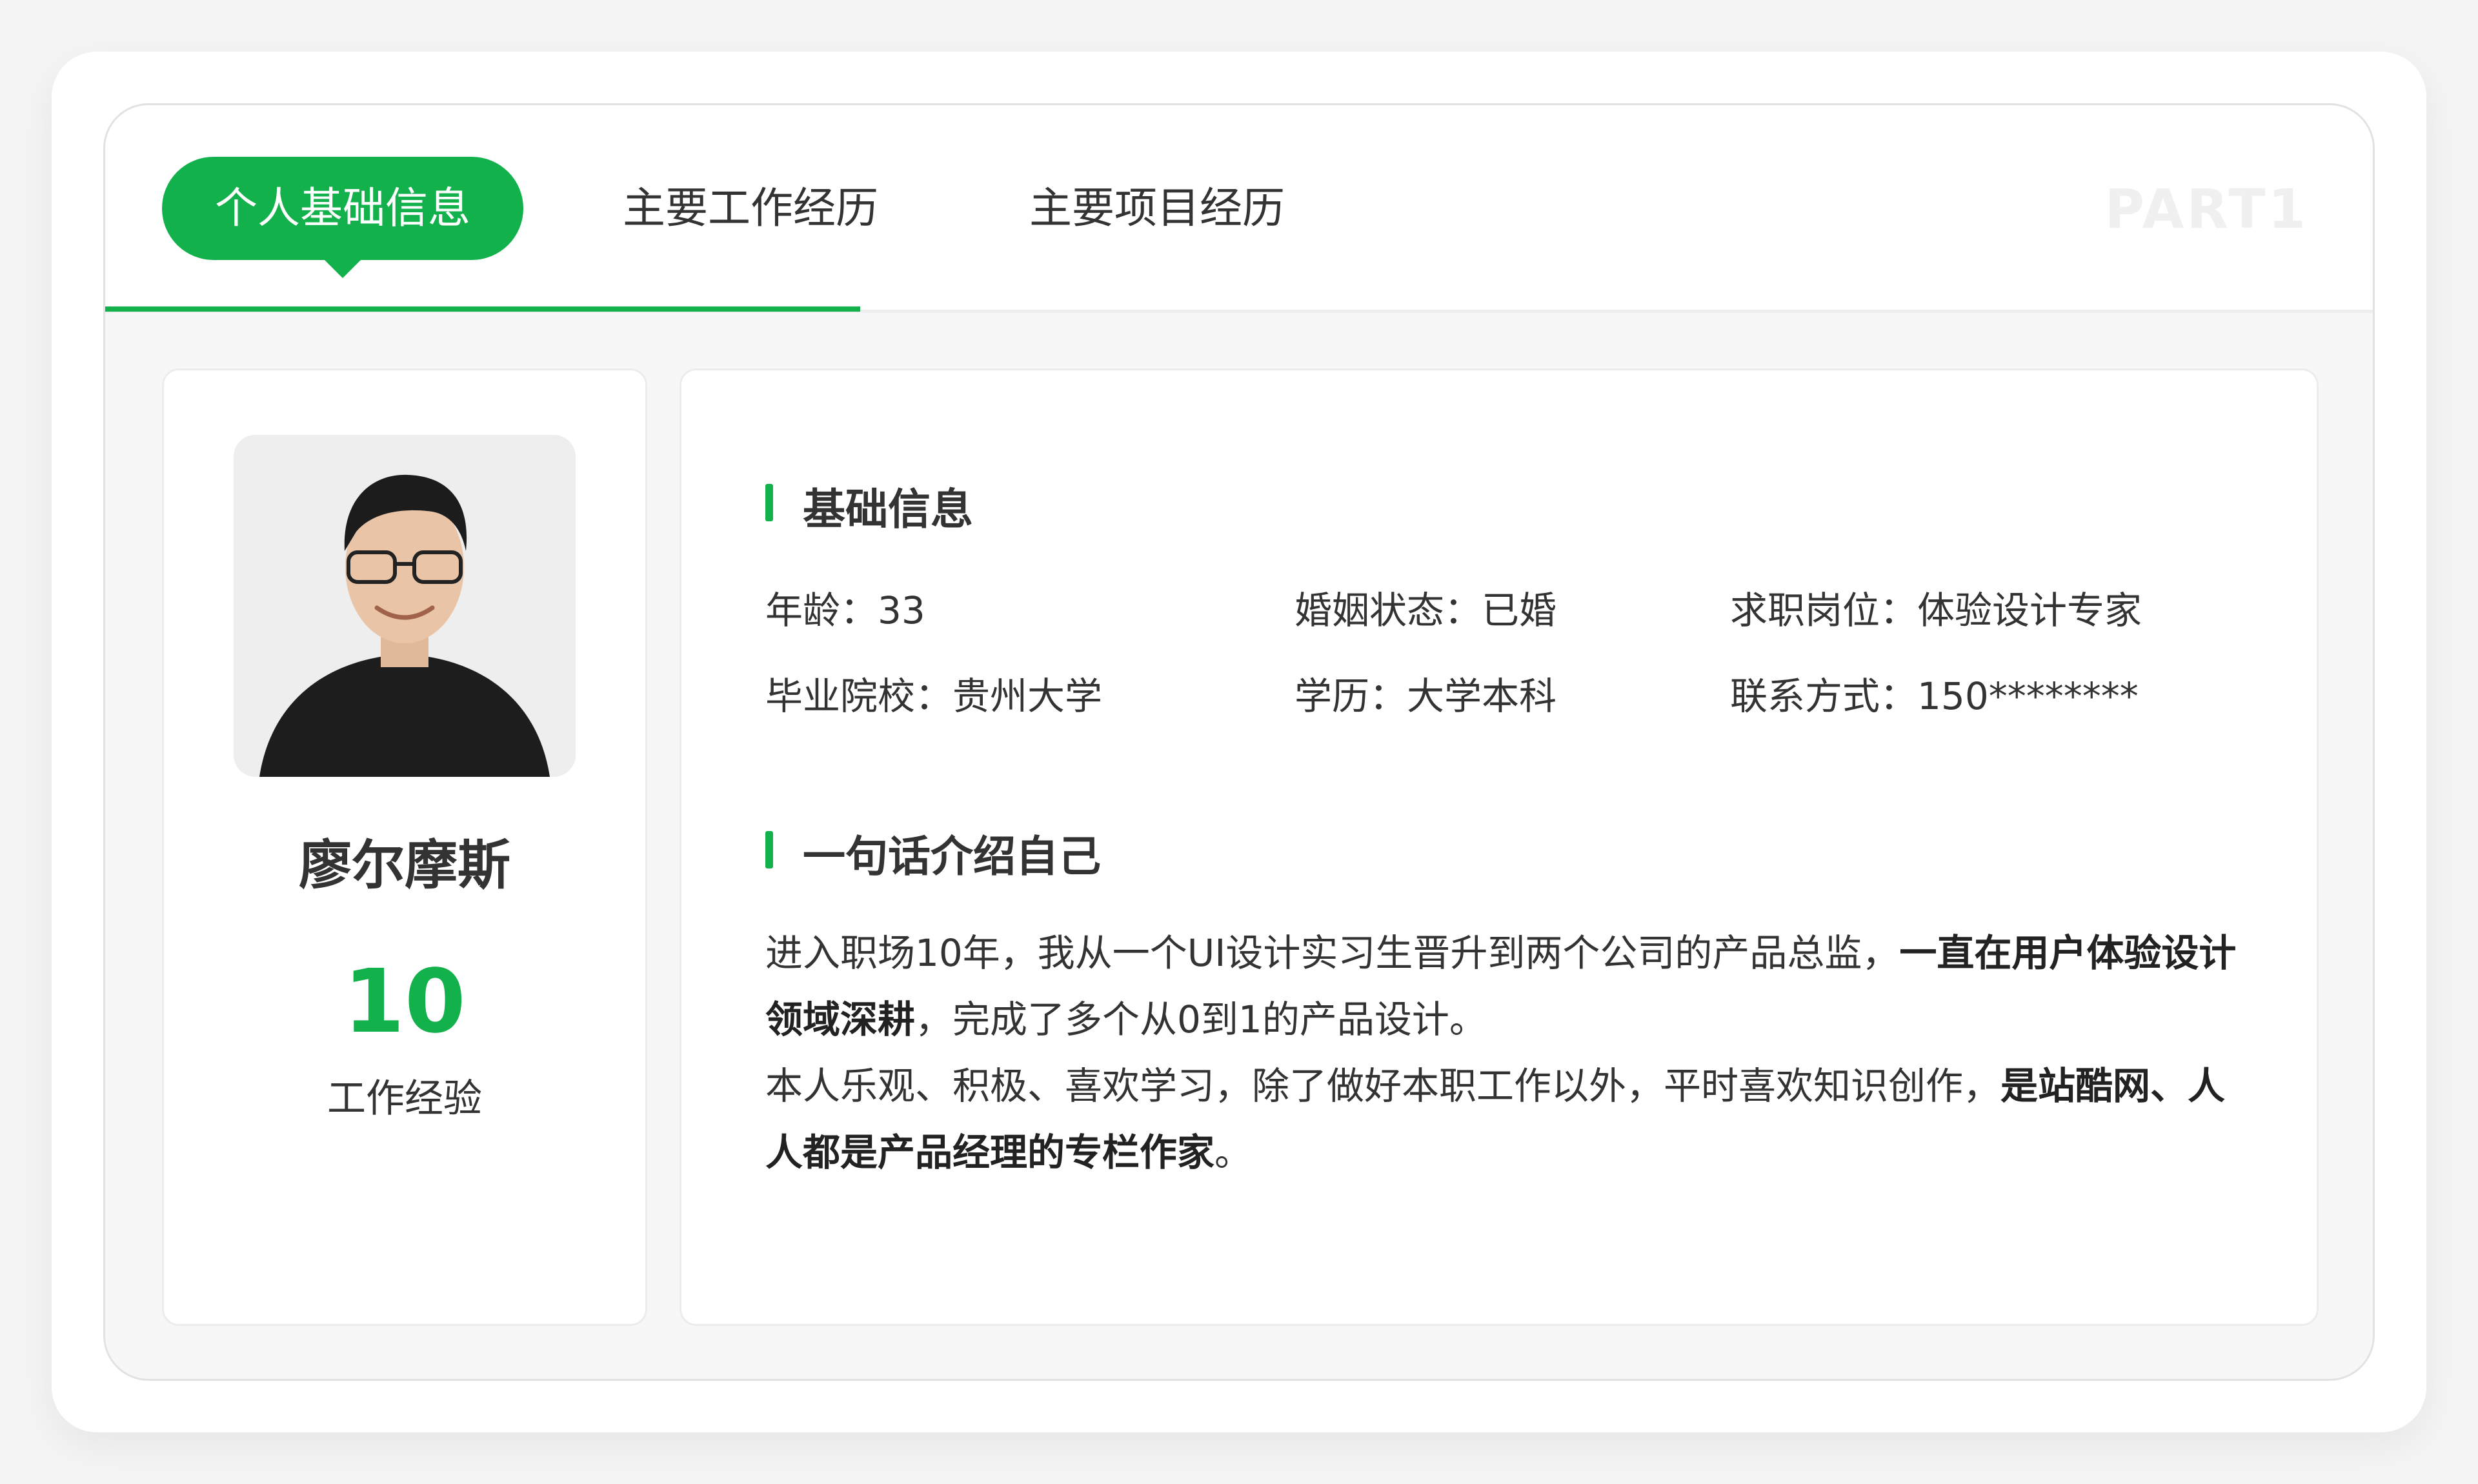  What do you see at coordinates (1201, 1020) in the screenshot?
I see `intro-p1-tail: ，完成了多个从0到1的产品设计。` at bounding box center [1201, 1020].